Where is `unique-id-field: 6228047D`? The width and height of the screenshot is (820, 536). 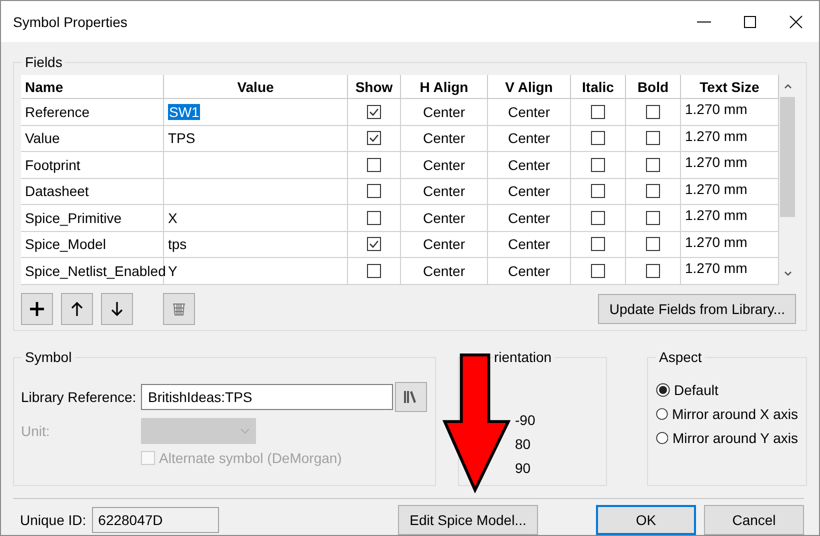 unique-id-field: 6228047D is located at coordinates (156, 520).